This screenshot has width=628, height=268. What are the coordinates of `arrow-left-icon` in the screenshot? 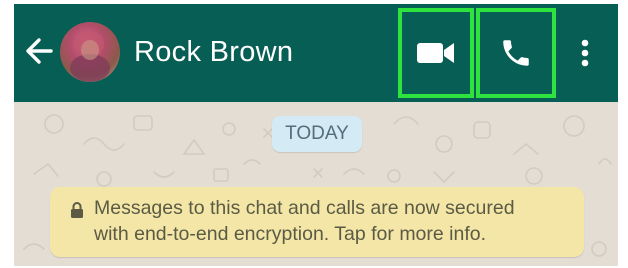 It's located at (39, 51).